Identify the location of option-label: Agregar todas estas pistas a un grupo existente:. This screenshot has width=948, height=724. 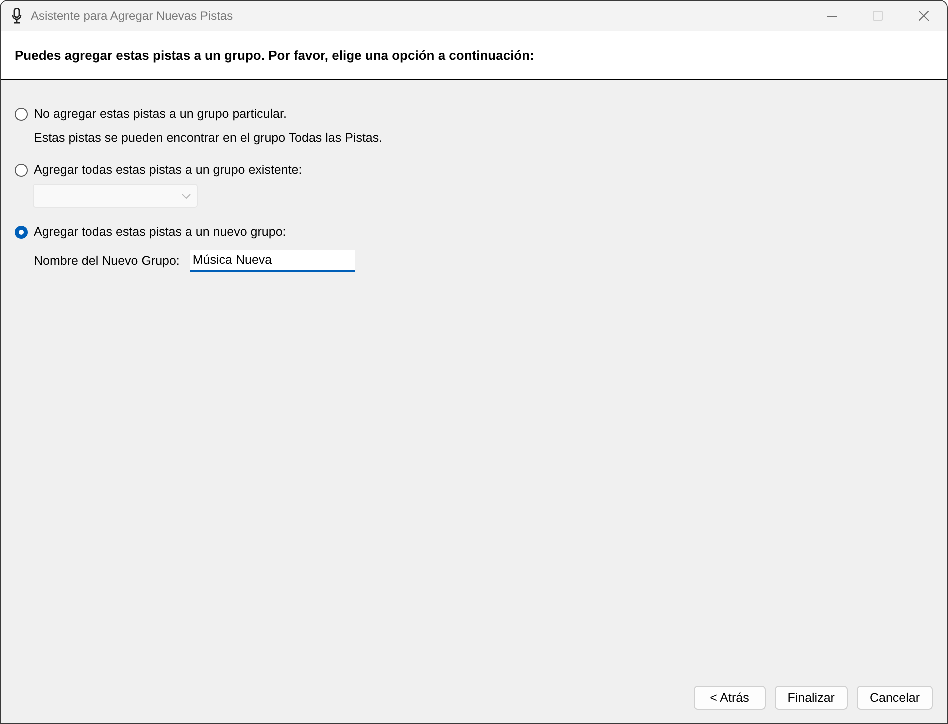
(168, 170).